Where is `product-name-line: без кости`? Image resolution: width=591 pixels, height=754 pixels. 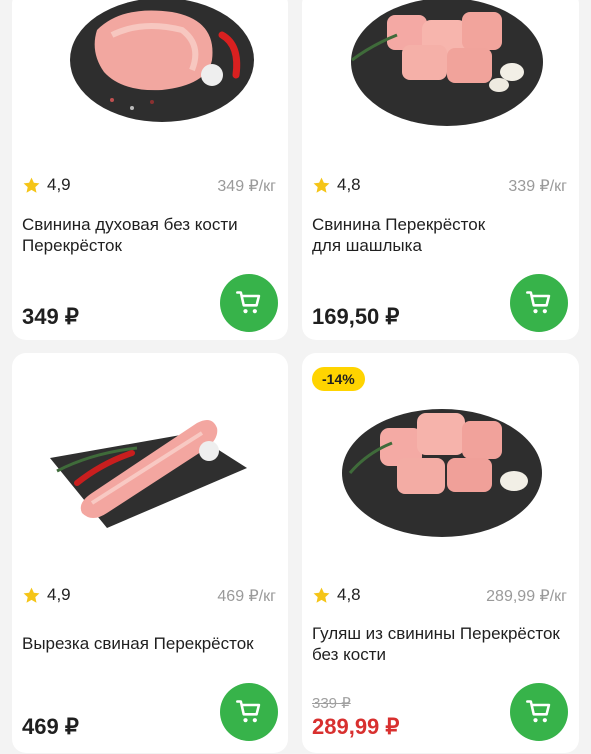
product-name-line: без кости is located at coordinates (349, 654).